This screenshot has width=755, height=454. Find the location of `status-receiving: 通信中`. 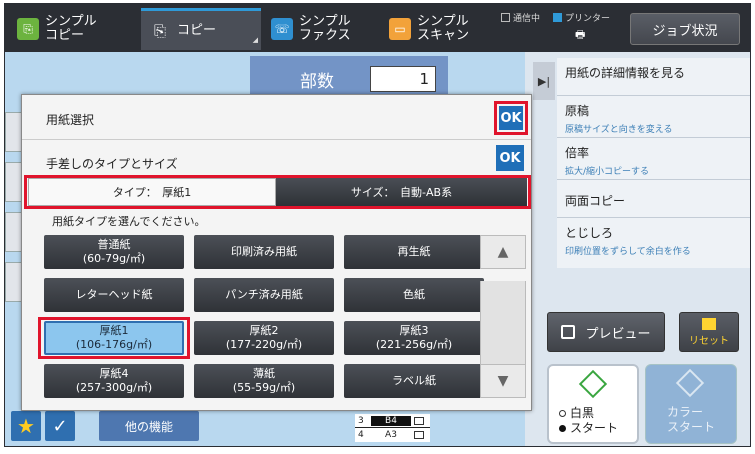

status-receiving: 通信中 is located at coordinates (520, 17).